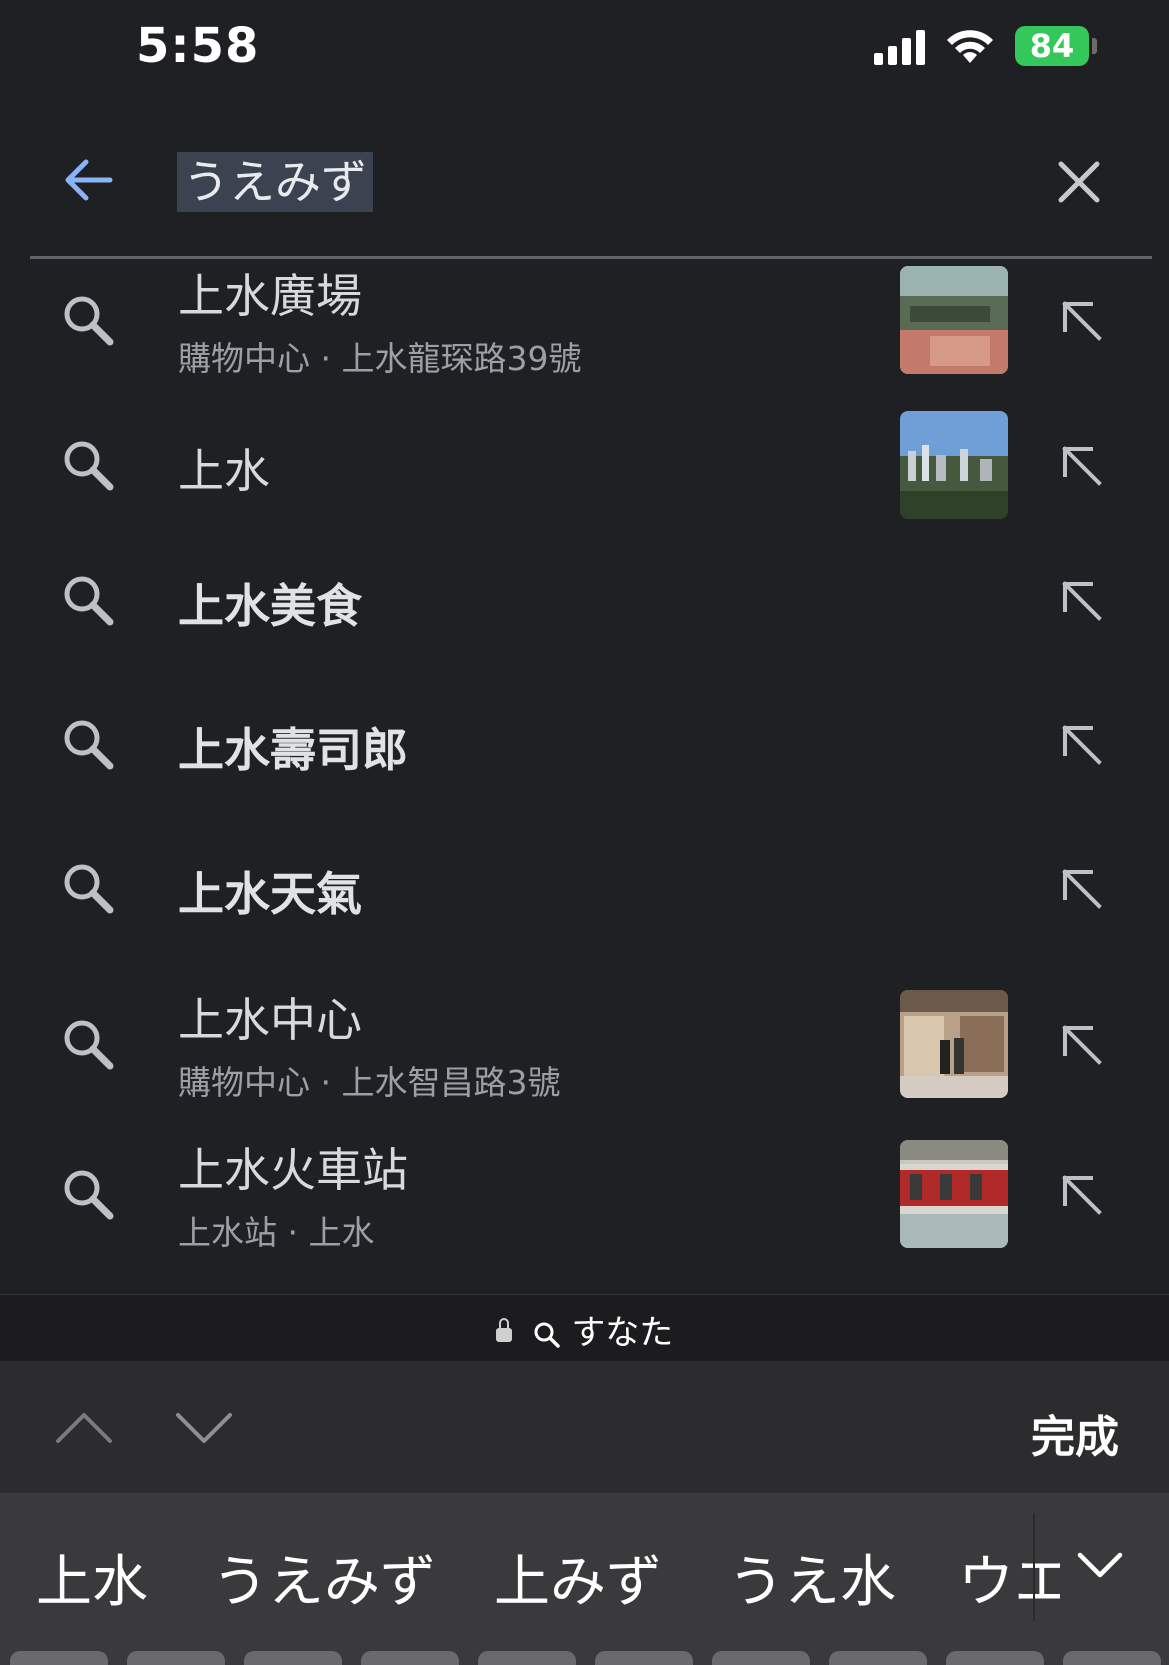 The width and height of the screenshot is (1169, 1665). What do you see at coordinates (92, 1577) in the screenshot?
I see `candidate: 上水` at bounding box center [92, 1577].